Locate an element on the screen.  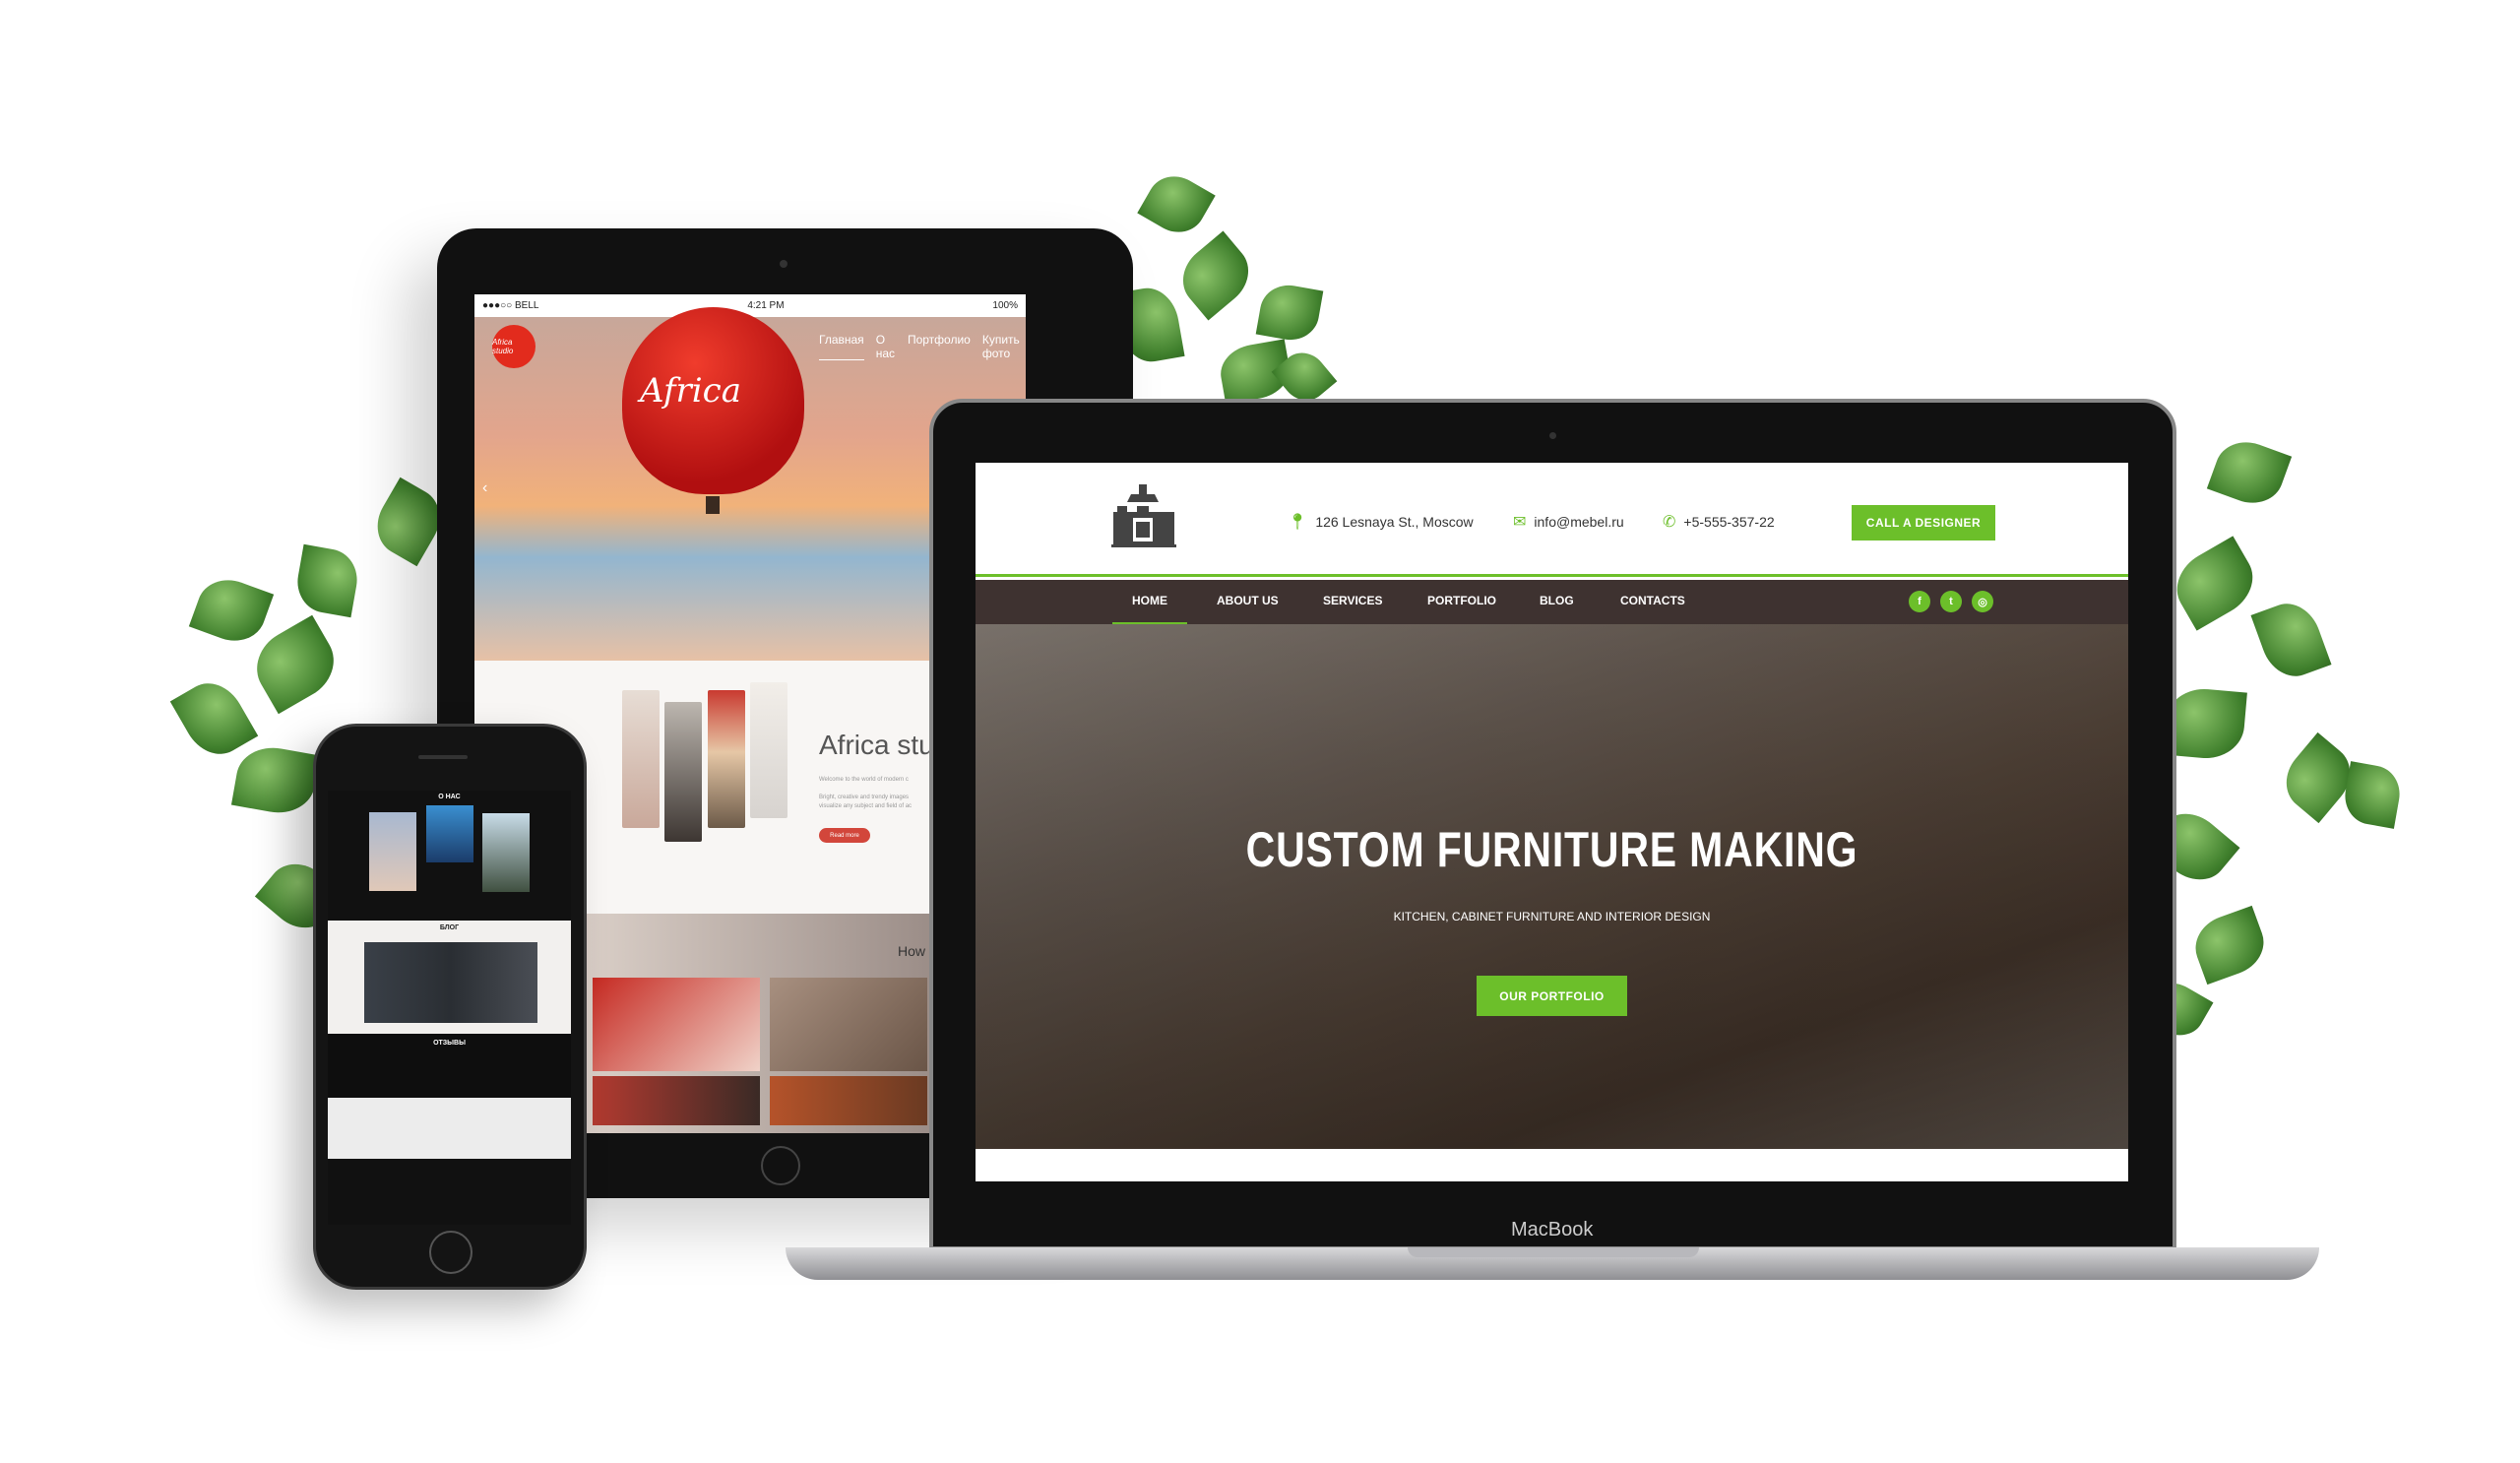
kitchen-logo-icon is located at coordinates (1143, 516).